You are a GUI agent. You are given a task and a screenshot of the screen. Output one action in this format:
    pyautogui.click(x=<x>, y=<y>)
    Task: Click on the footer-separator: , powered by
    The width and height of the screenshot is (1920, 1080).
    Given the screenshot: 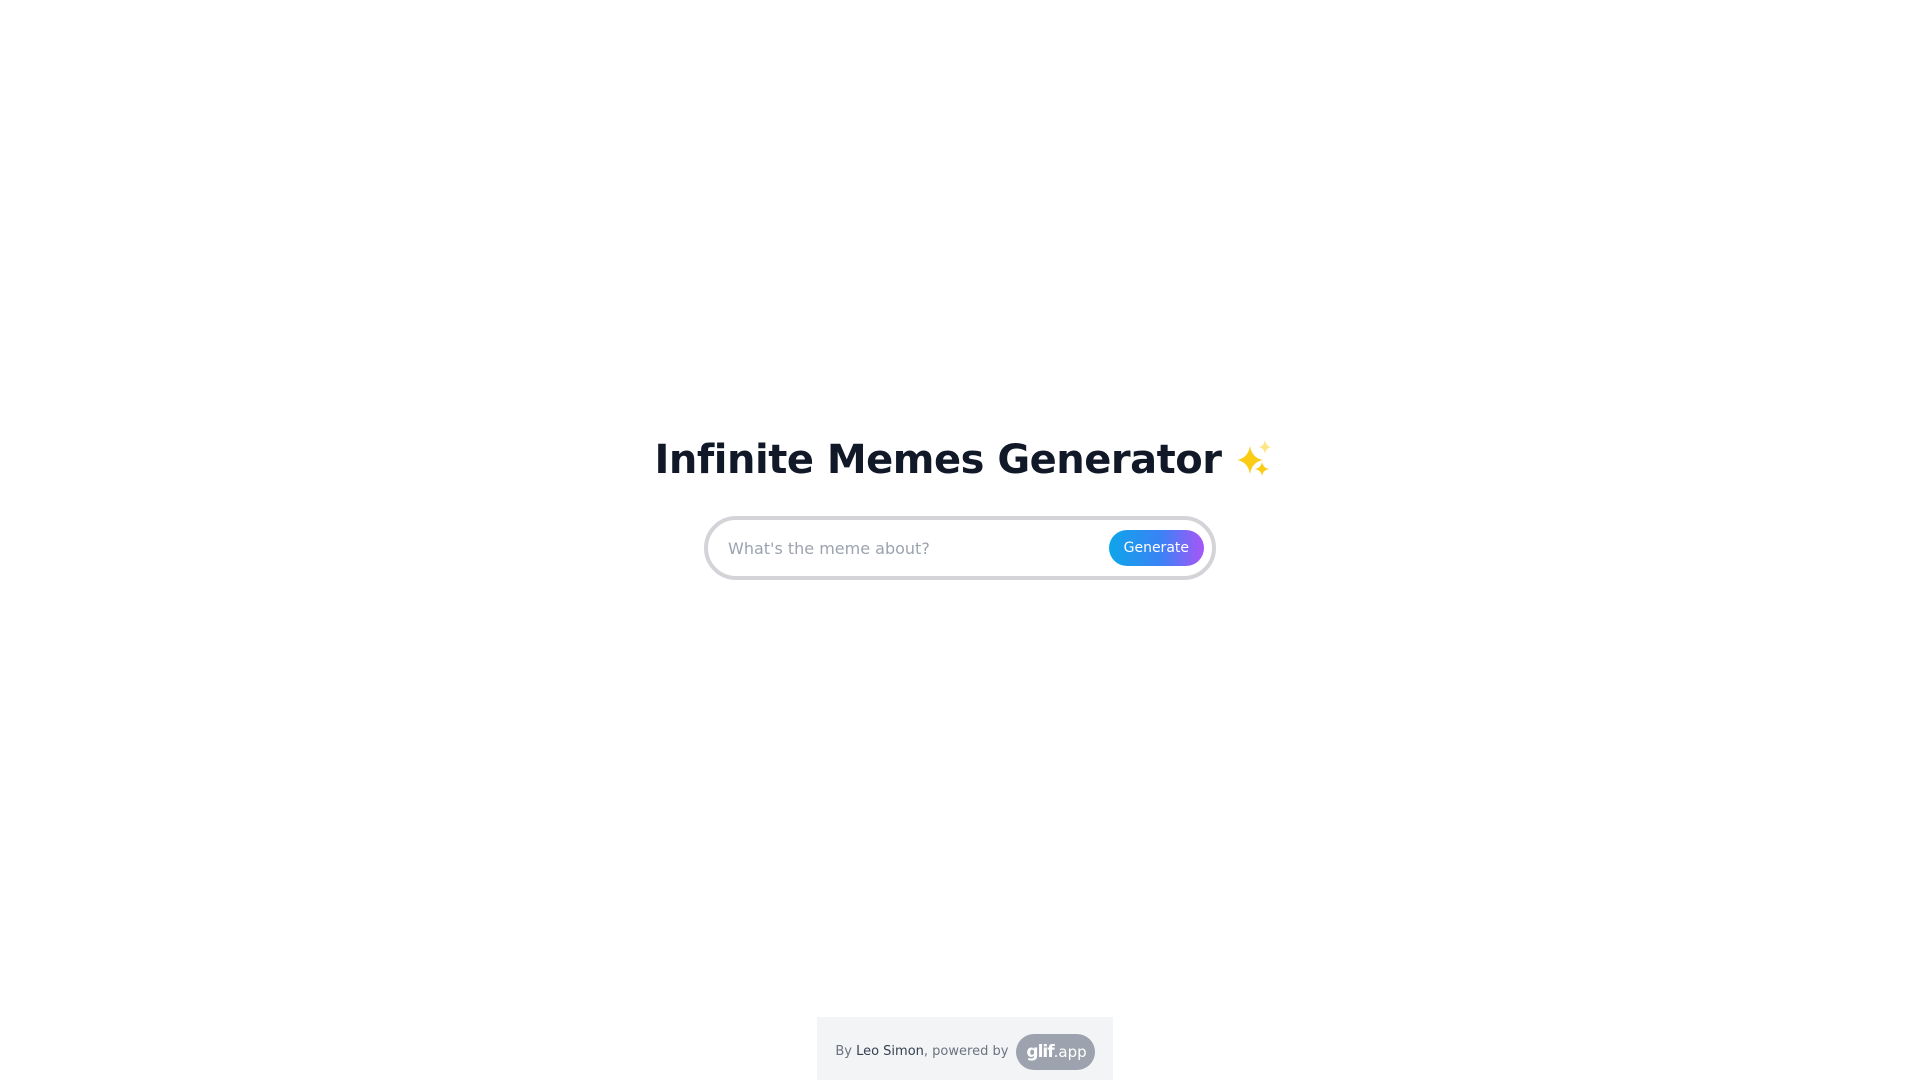 What is the action you would take?
    pyautogui.click(x=966, y=1051)
    